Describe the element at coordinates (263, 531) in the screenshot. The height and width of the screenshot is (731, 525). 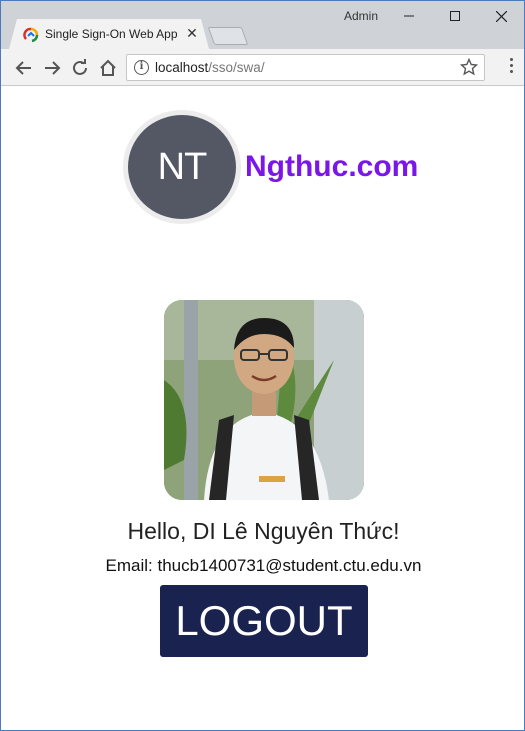
I see `greeting-text: Hello, DI Lê Nguyên Thức!` at that location.